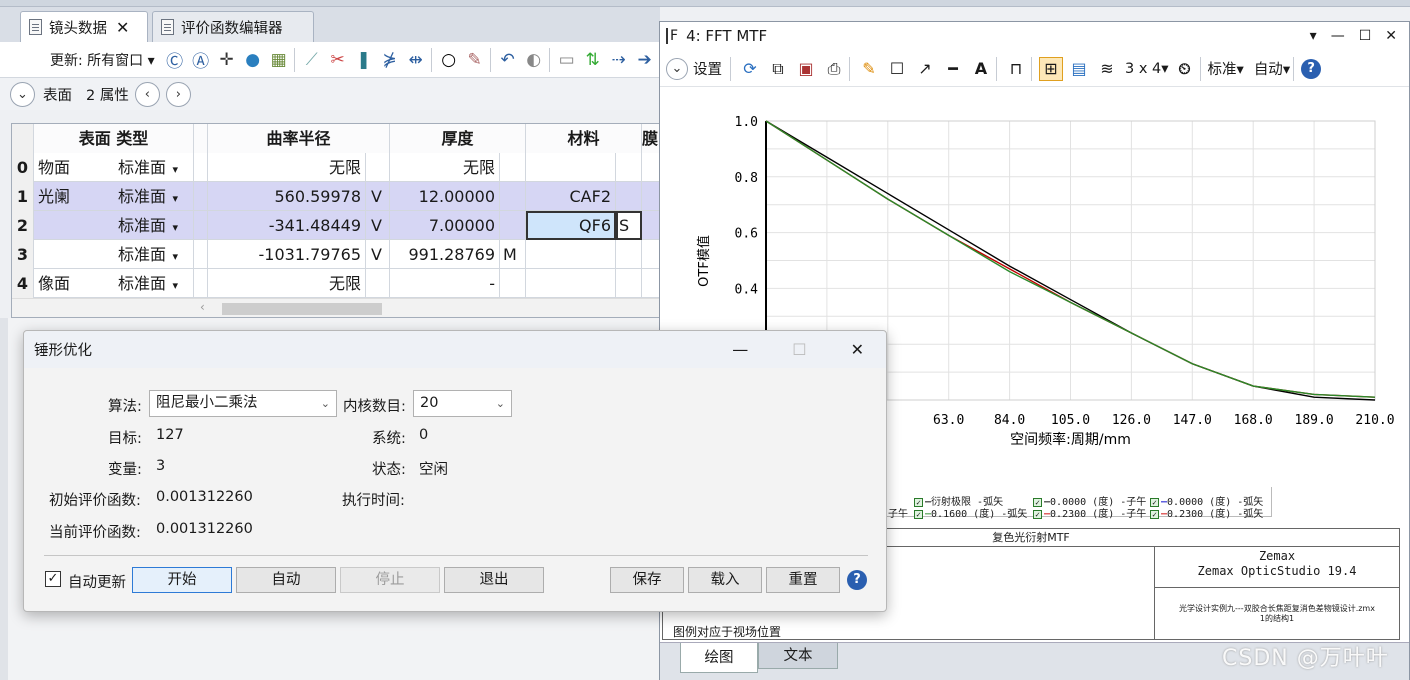 This screenshot has height=680, width=1410. I want to click on cell-radius: 无限, so click(287, 167).